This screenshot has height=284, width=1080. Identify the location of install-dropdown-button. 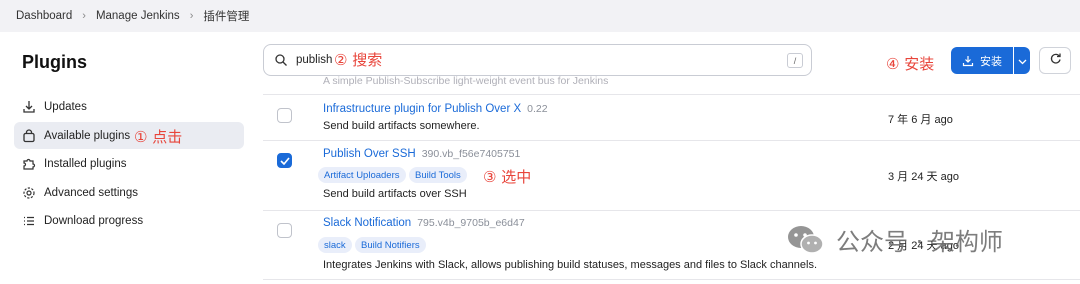
(1022, 60).